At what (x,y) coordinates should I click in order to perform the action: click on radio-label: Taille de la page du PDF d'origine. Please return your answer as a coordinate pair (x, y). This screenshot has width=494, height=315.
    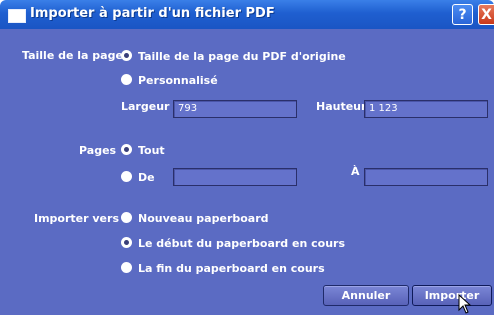
    Looking at the image, I should click on (242, 56).